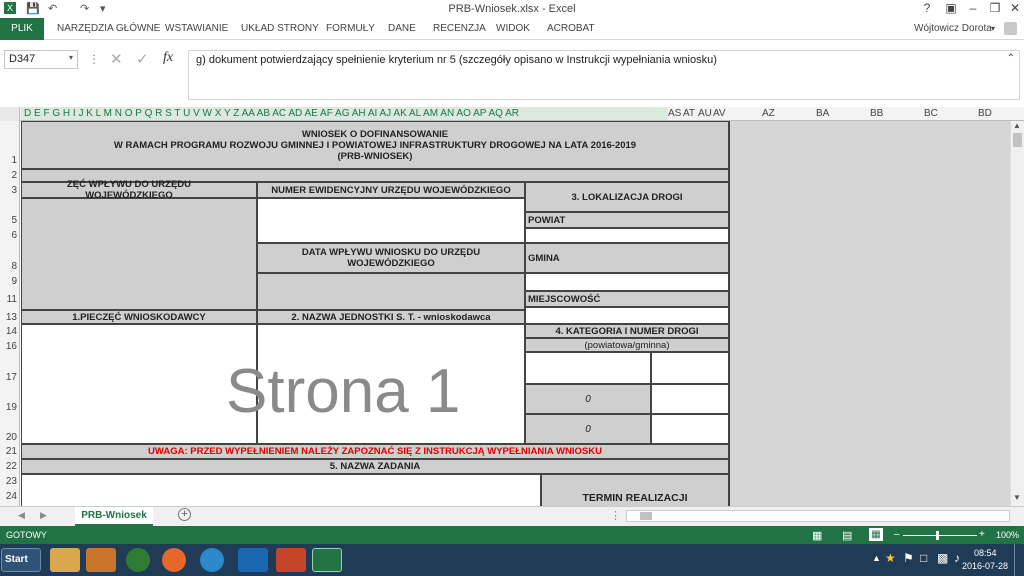  Describe the element at coordinates (876, 558) in the screenshot. I see `tray-expand-icon: ▲` at that location.